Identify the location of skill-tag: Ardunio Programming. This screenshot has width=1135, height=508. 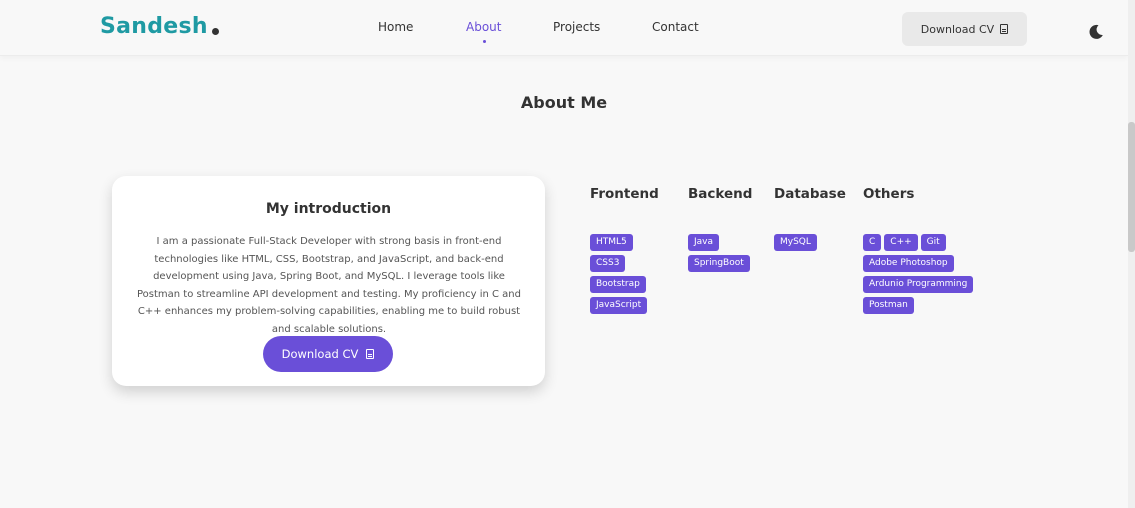
(918, 284).